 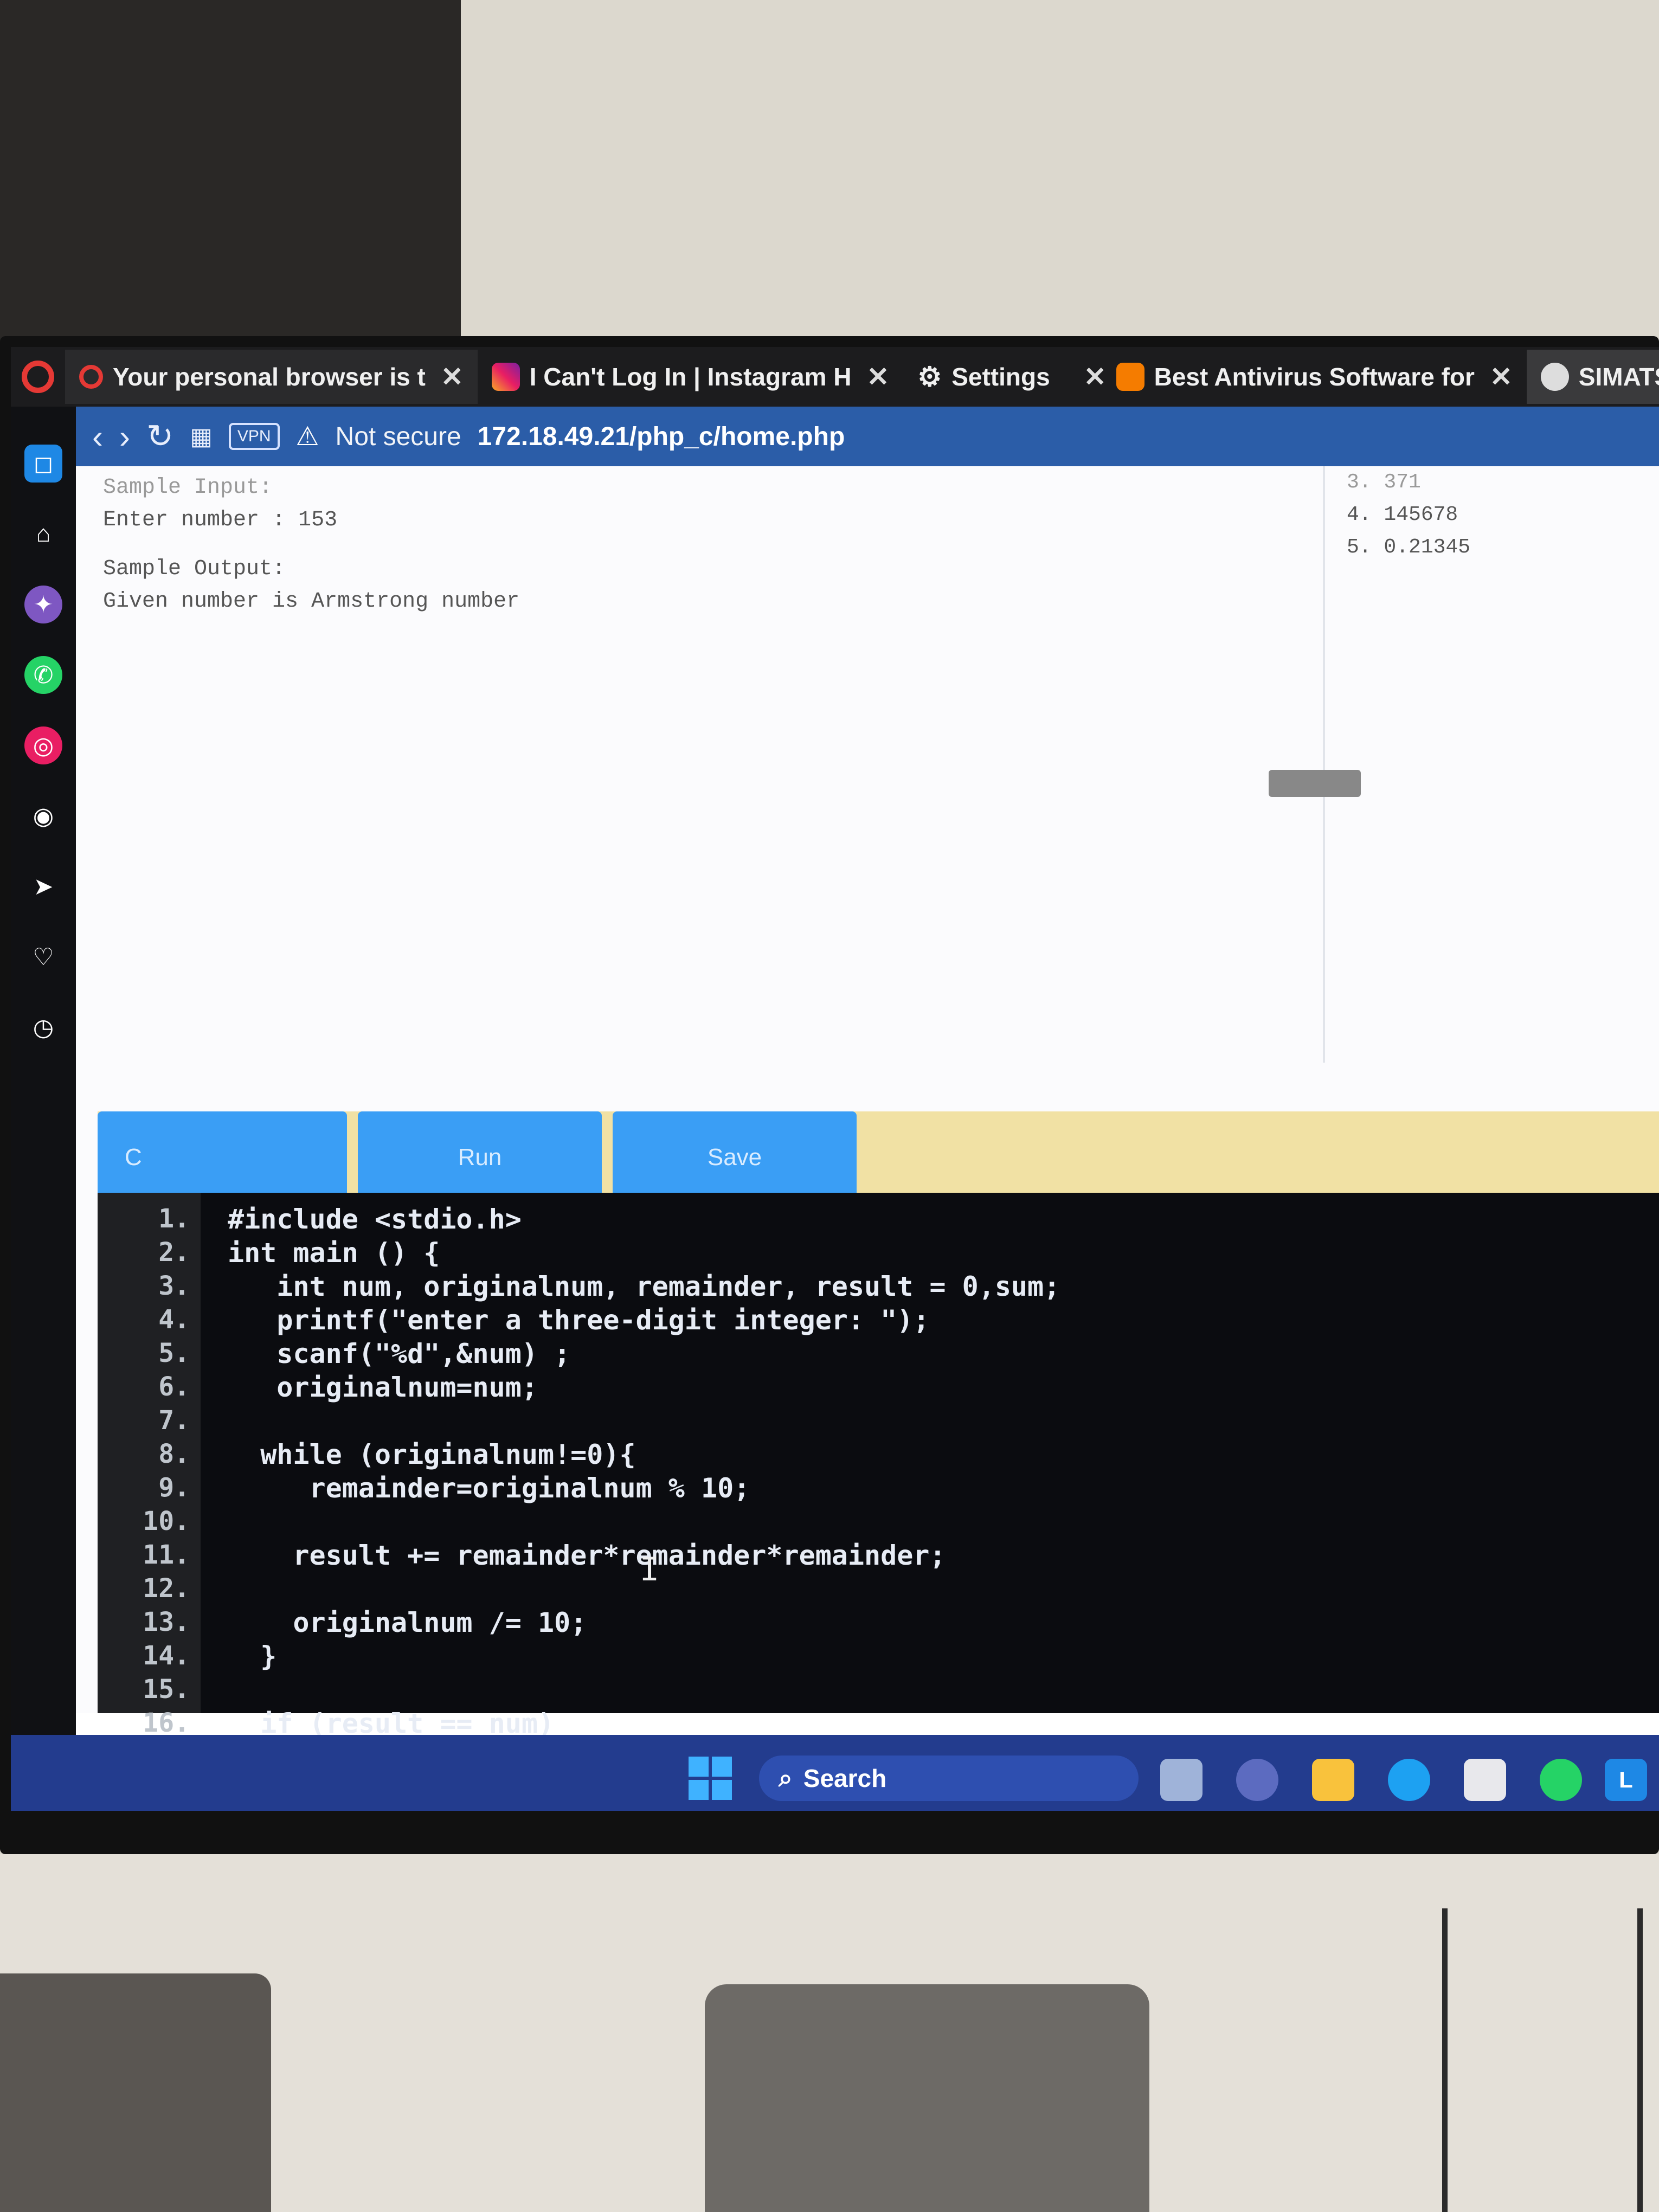 What do you see at coordinates (43, 957) in the screenshot?
I see `heart-icon: ♡` at bounding box center [43, 957].